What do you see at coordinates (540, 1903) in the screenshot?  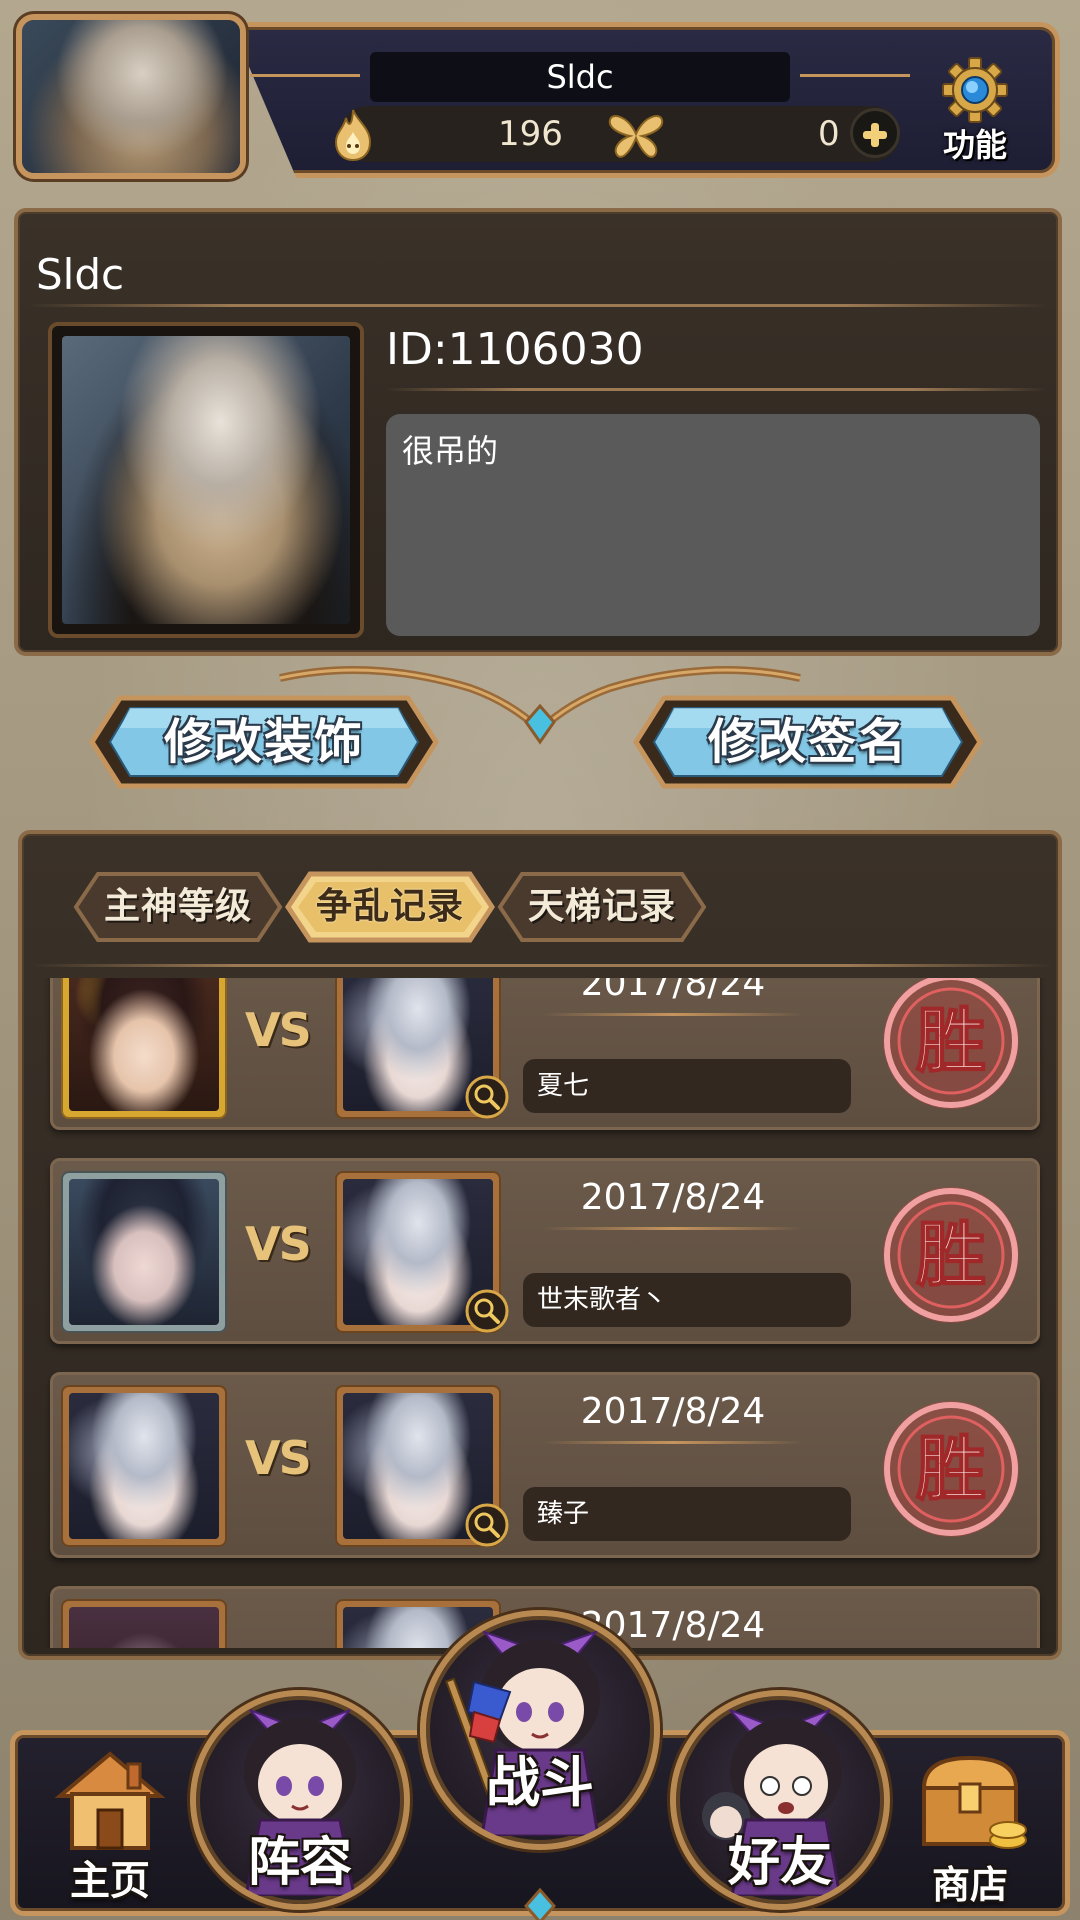 I see `nav-gem-ornament` at bounding box center [540, 1903].